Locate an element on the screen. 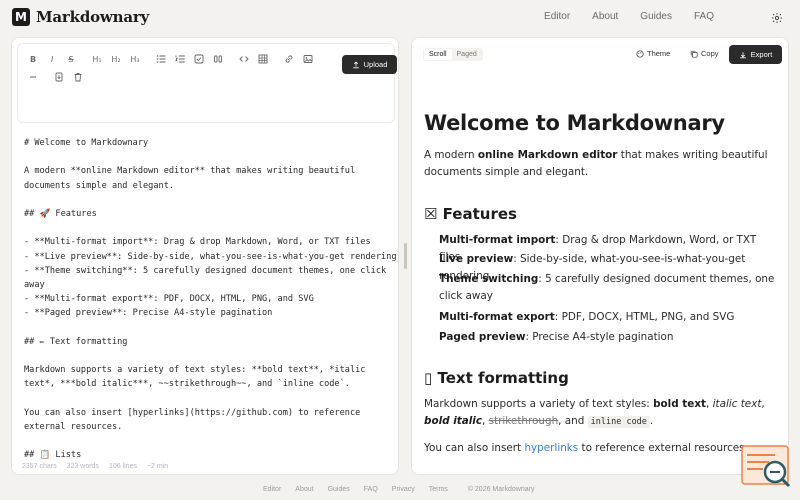 The height and width of the screenshot is (500, 800). top-nav: Editor About Guides FAQ is located at coordinates (618, 16).